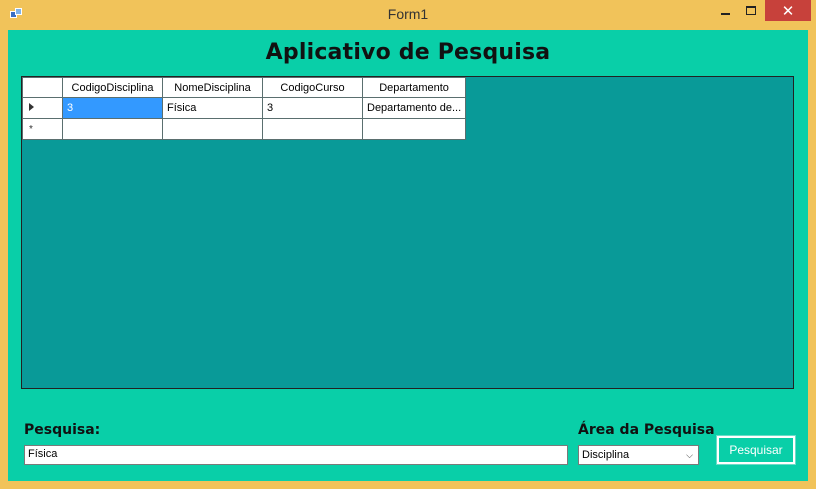  What do you see at coordinates (312, 129) in the screenshot?
I see `new-cell-codigo-curso` at bounding box center [312, 129].